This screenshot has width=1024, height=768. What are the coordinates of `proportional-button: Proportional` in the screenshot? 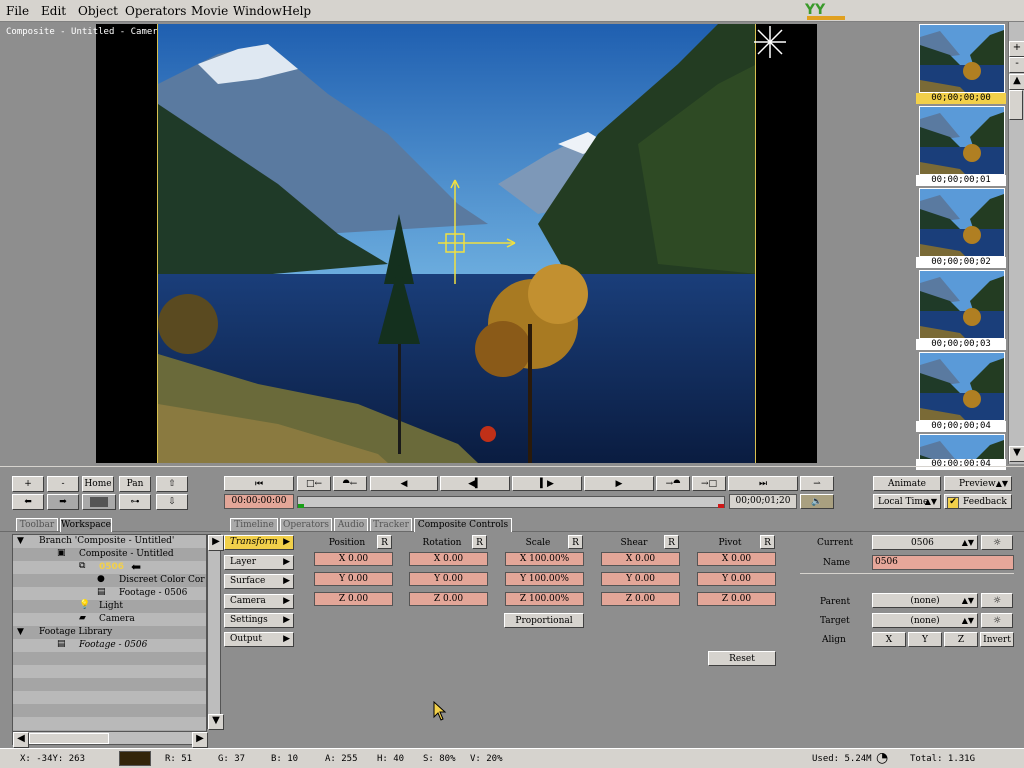 It's located at (544, 620).